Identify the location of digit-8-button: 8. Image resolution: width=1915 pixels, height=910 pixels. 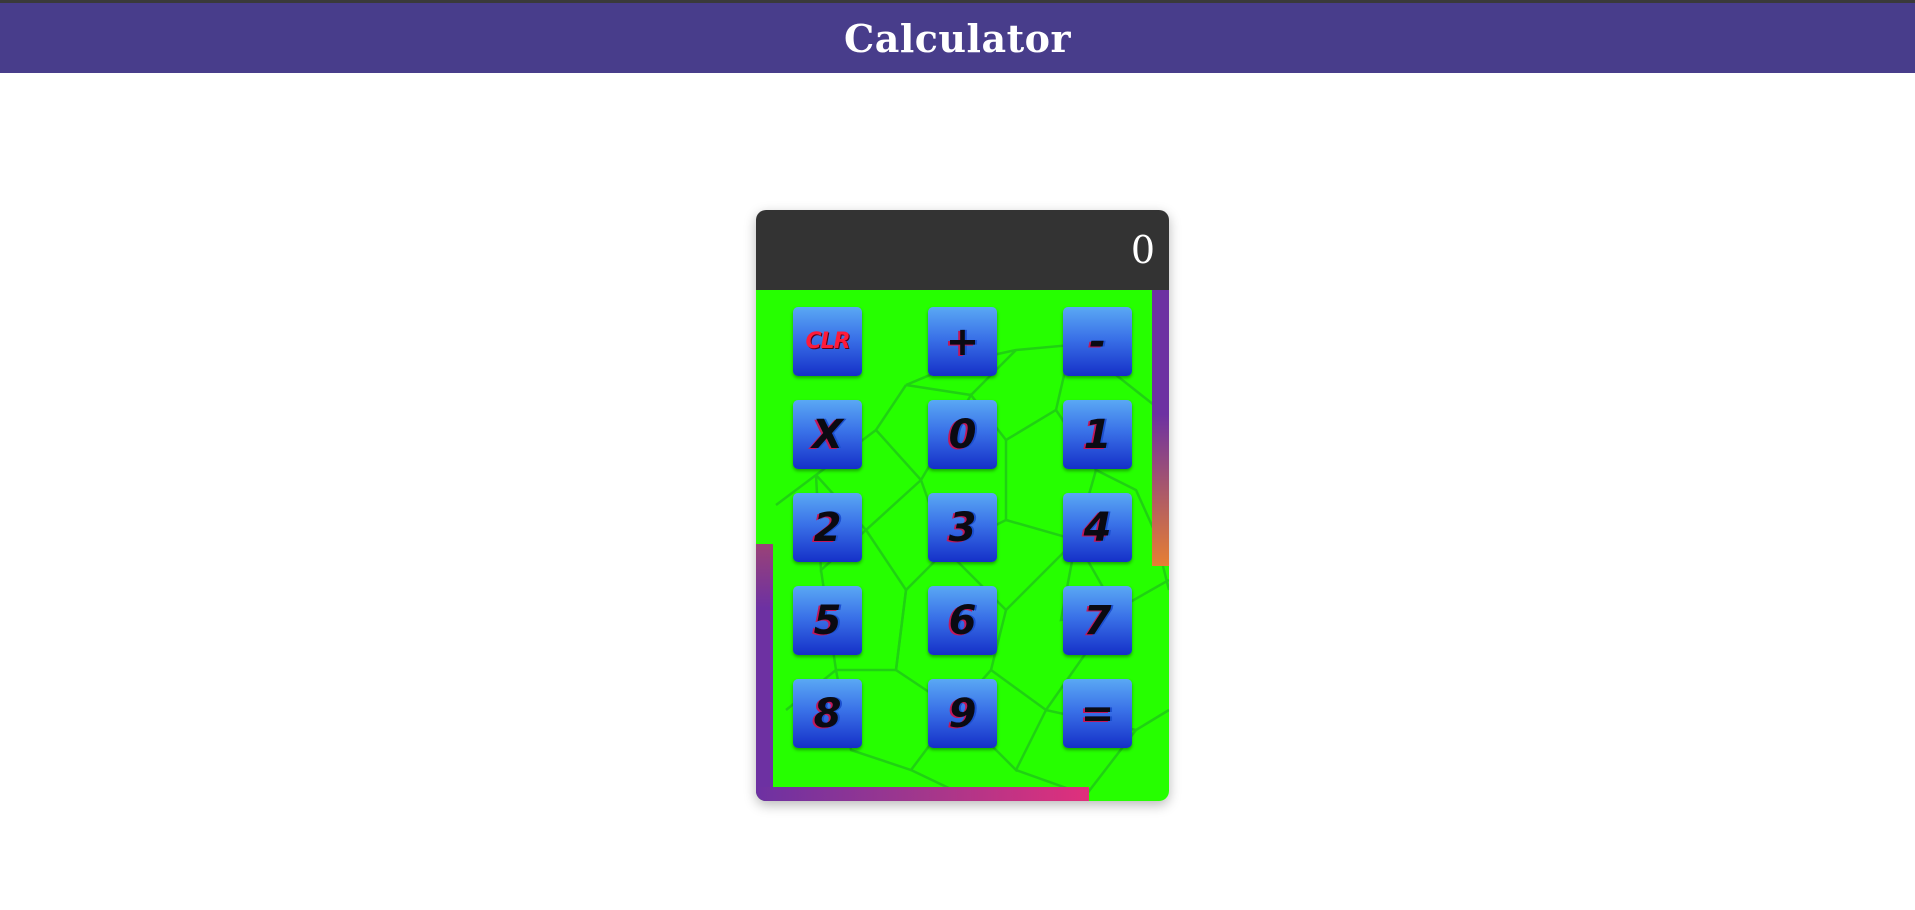
(827, 713).